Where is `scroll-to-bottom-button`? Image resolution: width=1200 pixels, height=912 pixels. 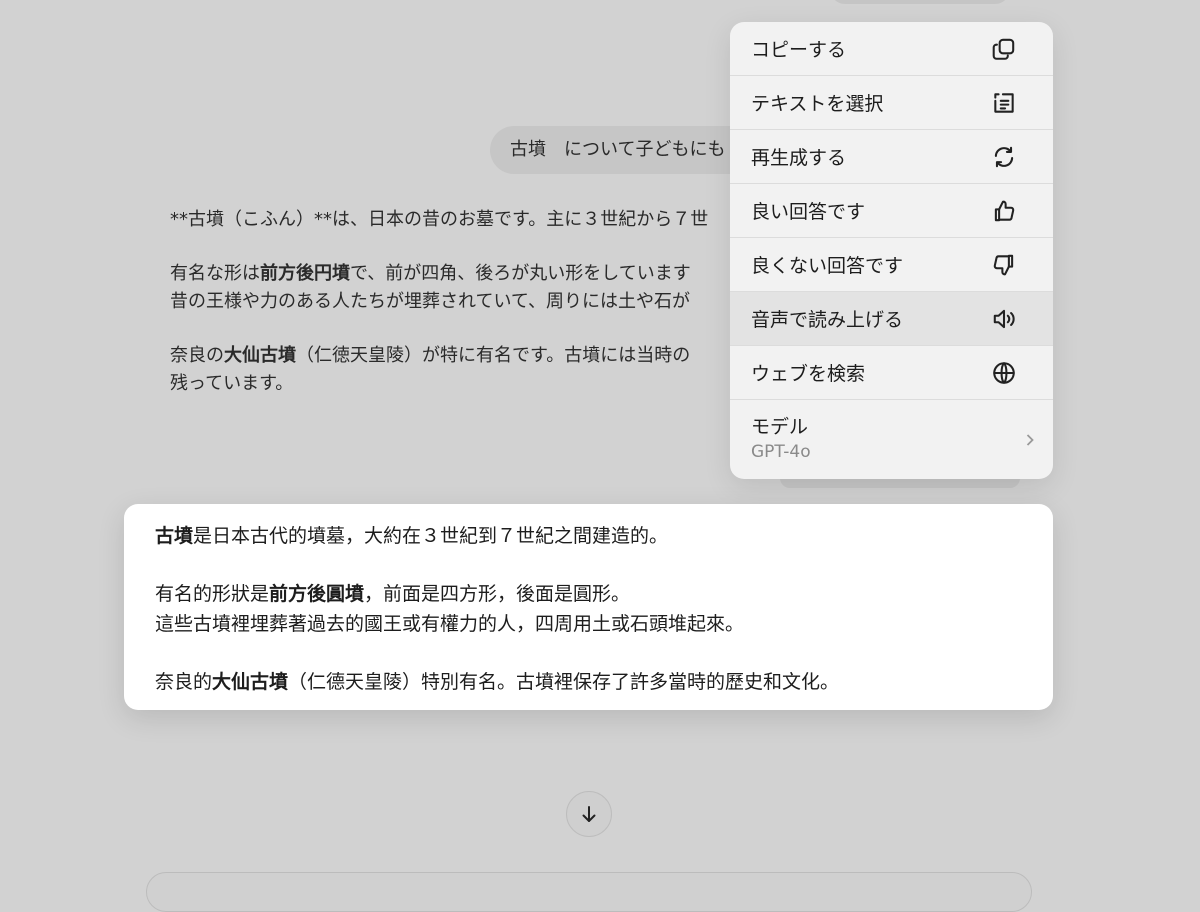
scroll-to-bottom-button is located at coordinates (589, 814).